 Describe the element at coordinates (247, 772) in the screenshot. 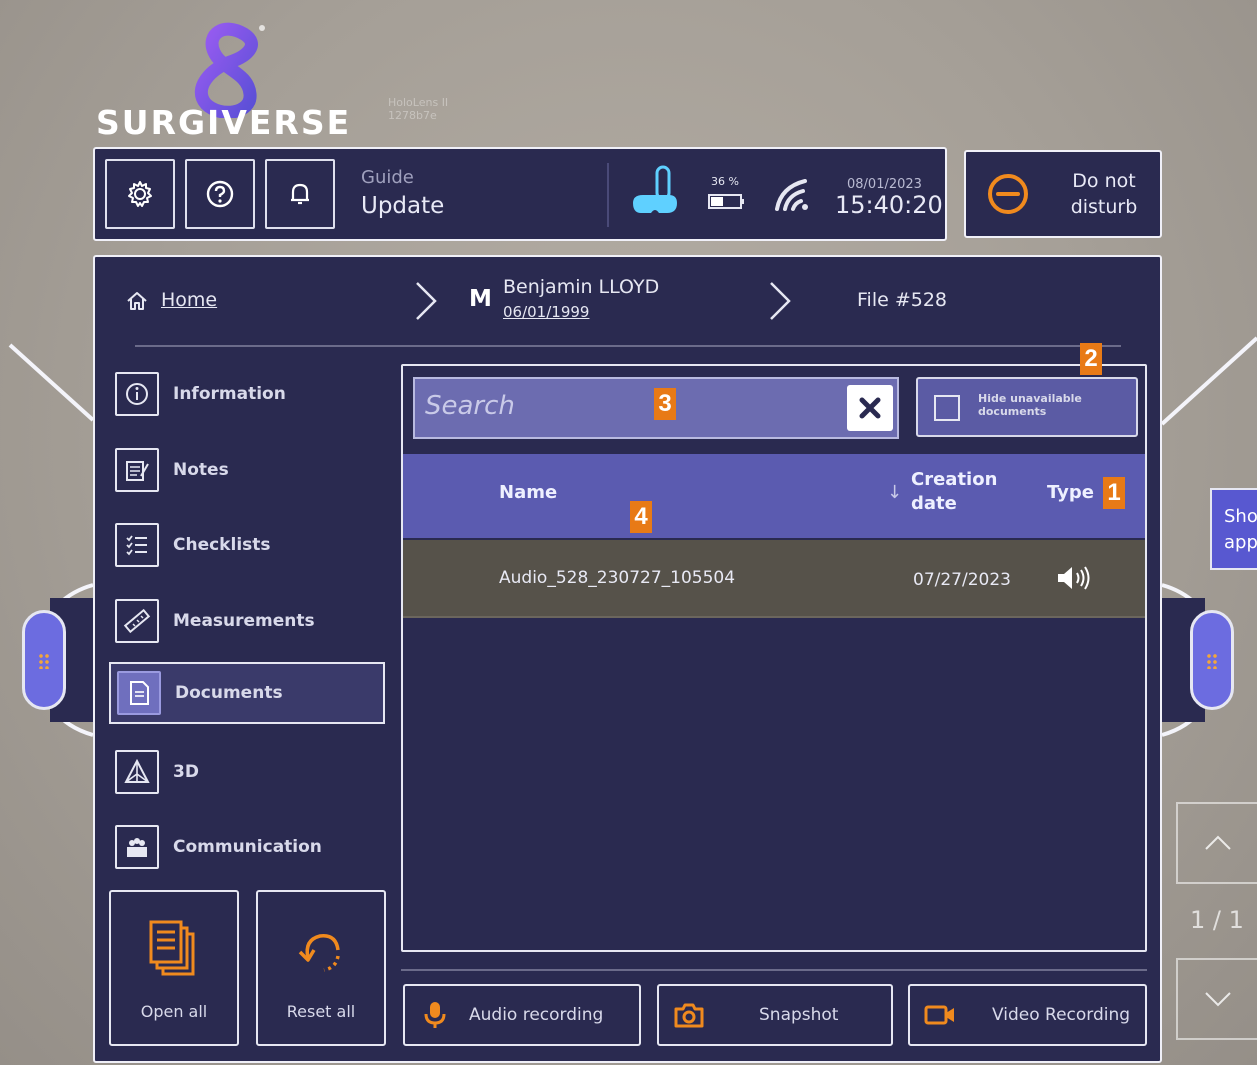

I see `sidebar-item-3d: 3D` at that location.